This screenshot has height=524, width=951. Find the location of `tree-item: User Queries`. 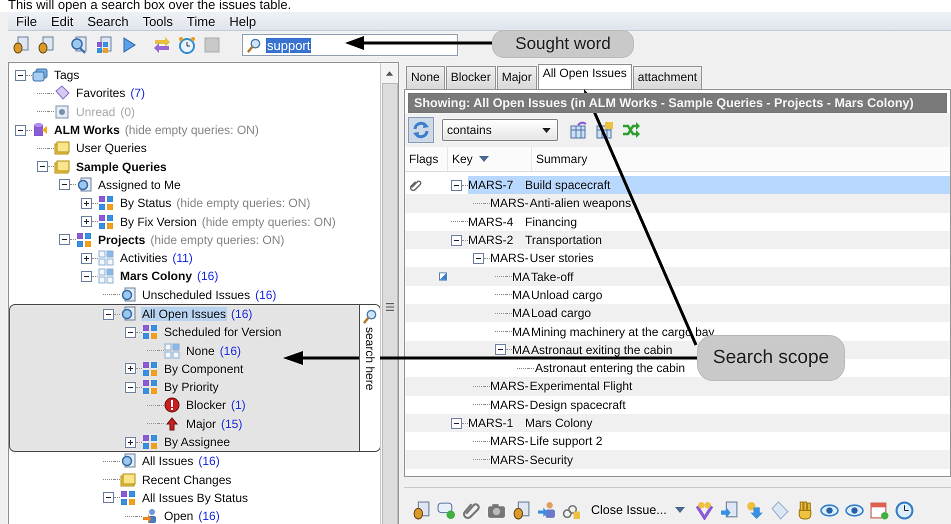

tree-item: User Queries is located at coordinates (111, 148).